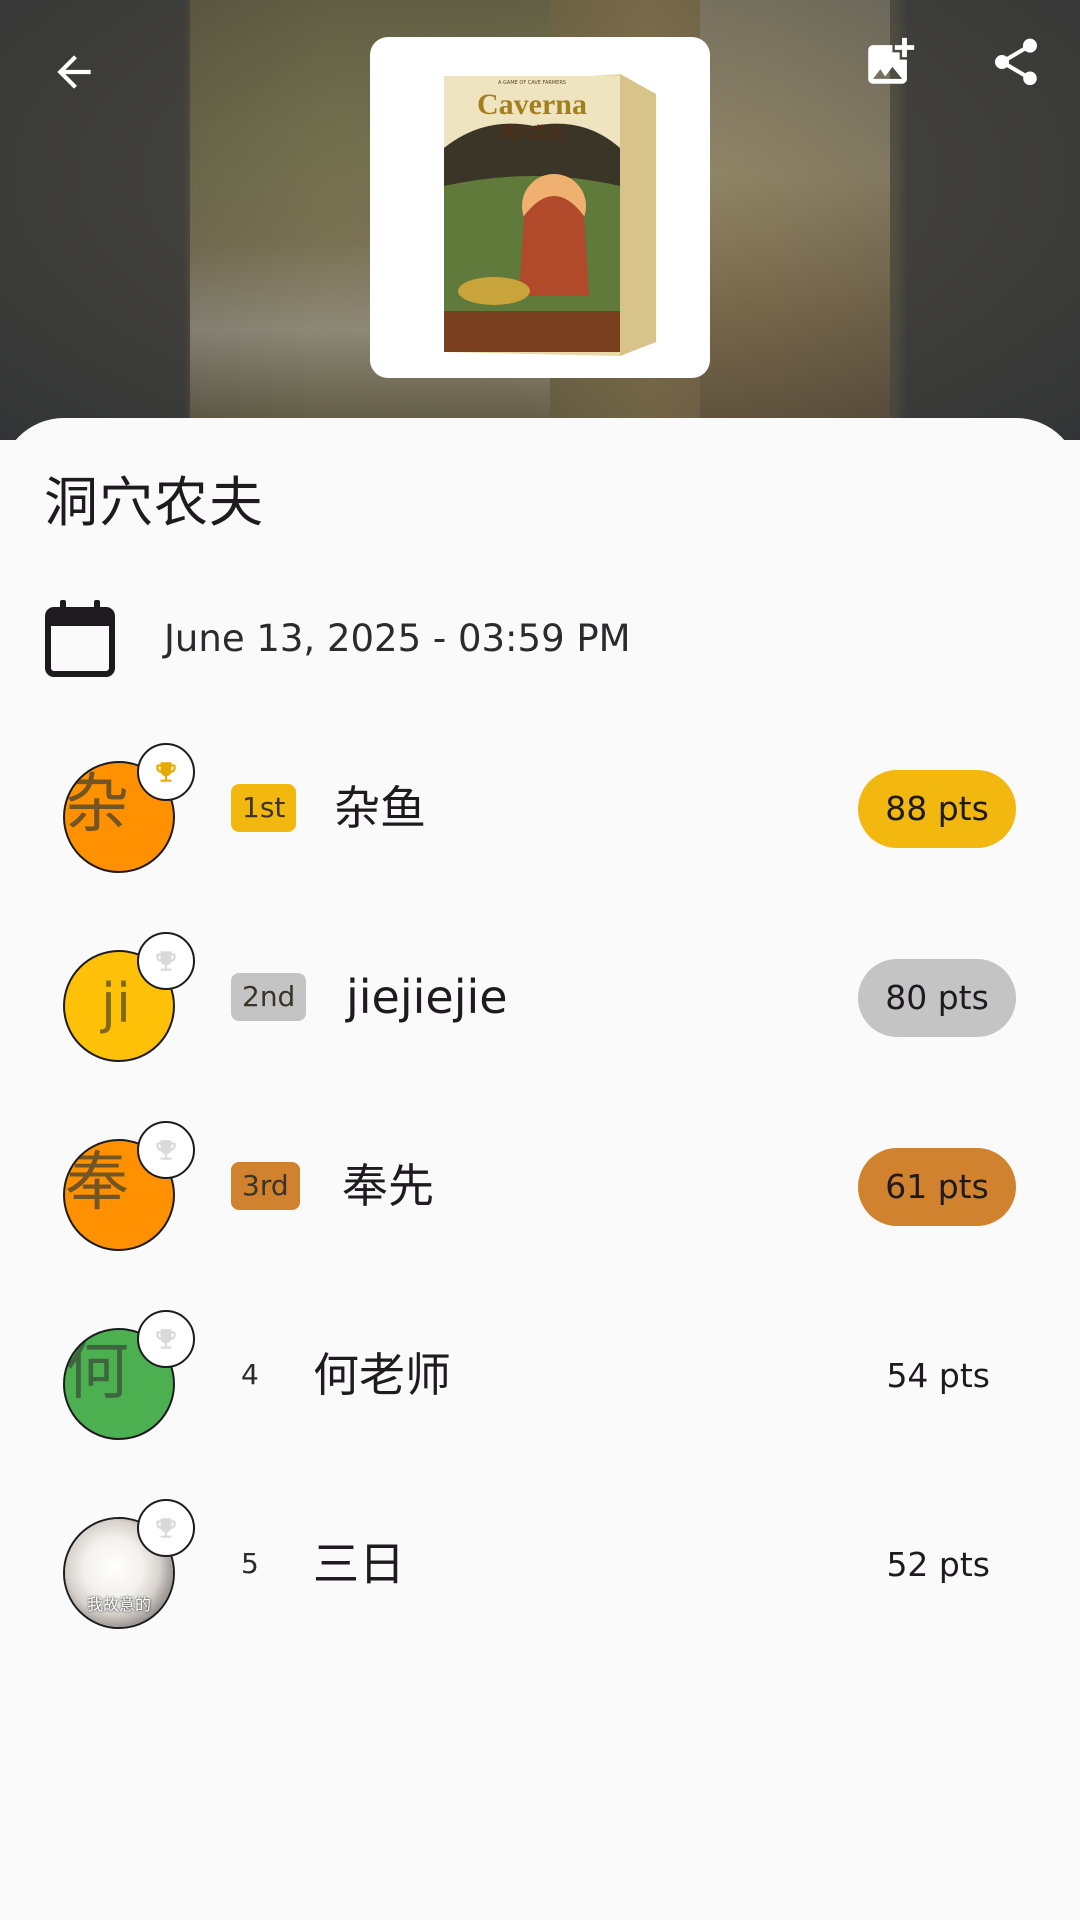 This screenshot has width=1080, height=1920. What do you see at coordinates (540, 1001) in the screenshot?
I see `player-row: ji 2nd jiejiejie 80 pts` at bounding box center [540, 1001].